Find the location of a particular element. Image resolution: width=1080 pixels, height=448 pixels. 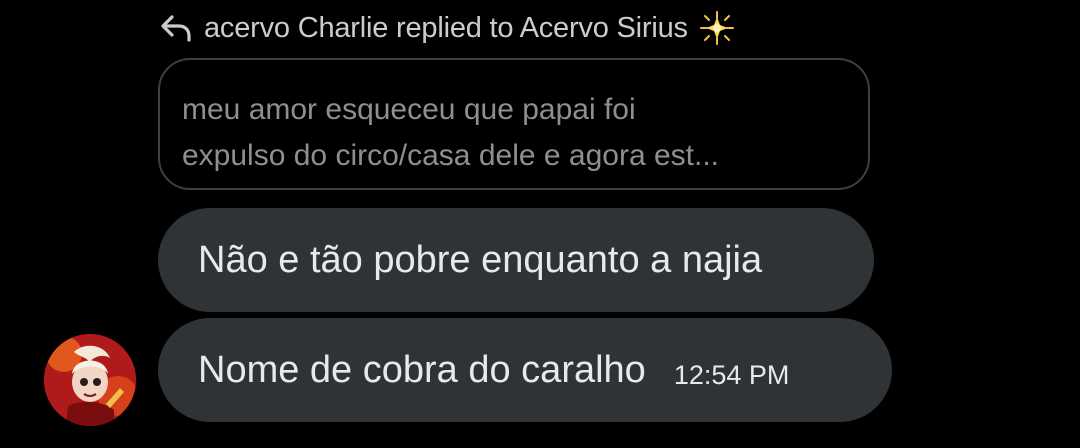

reply-context-text: acervo Charlie replied to Acervo Sirius is located at coordinates (446, 27).